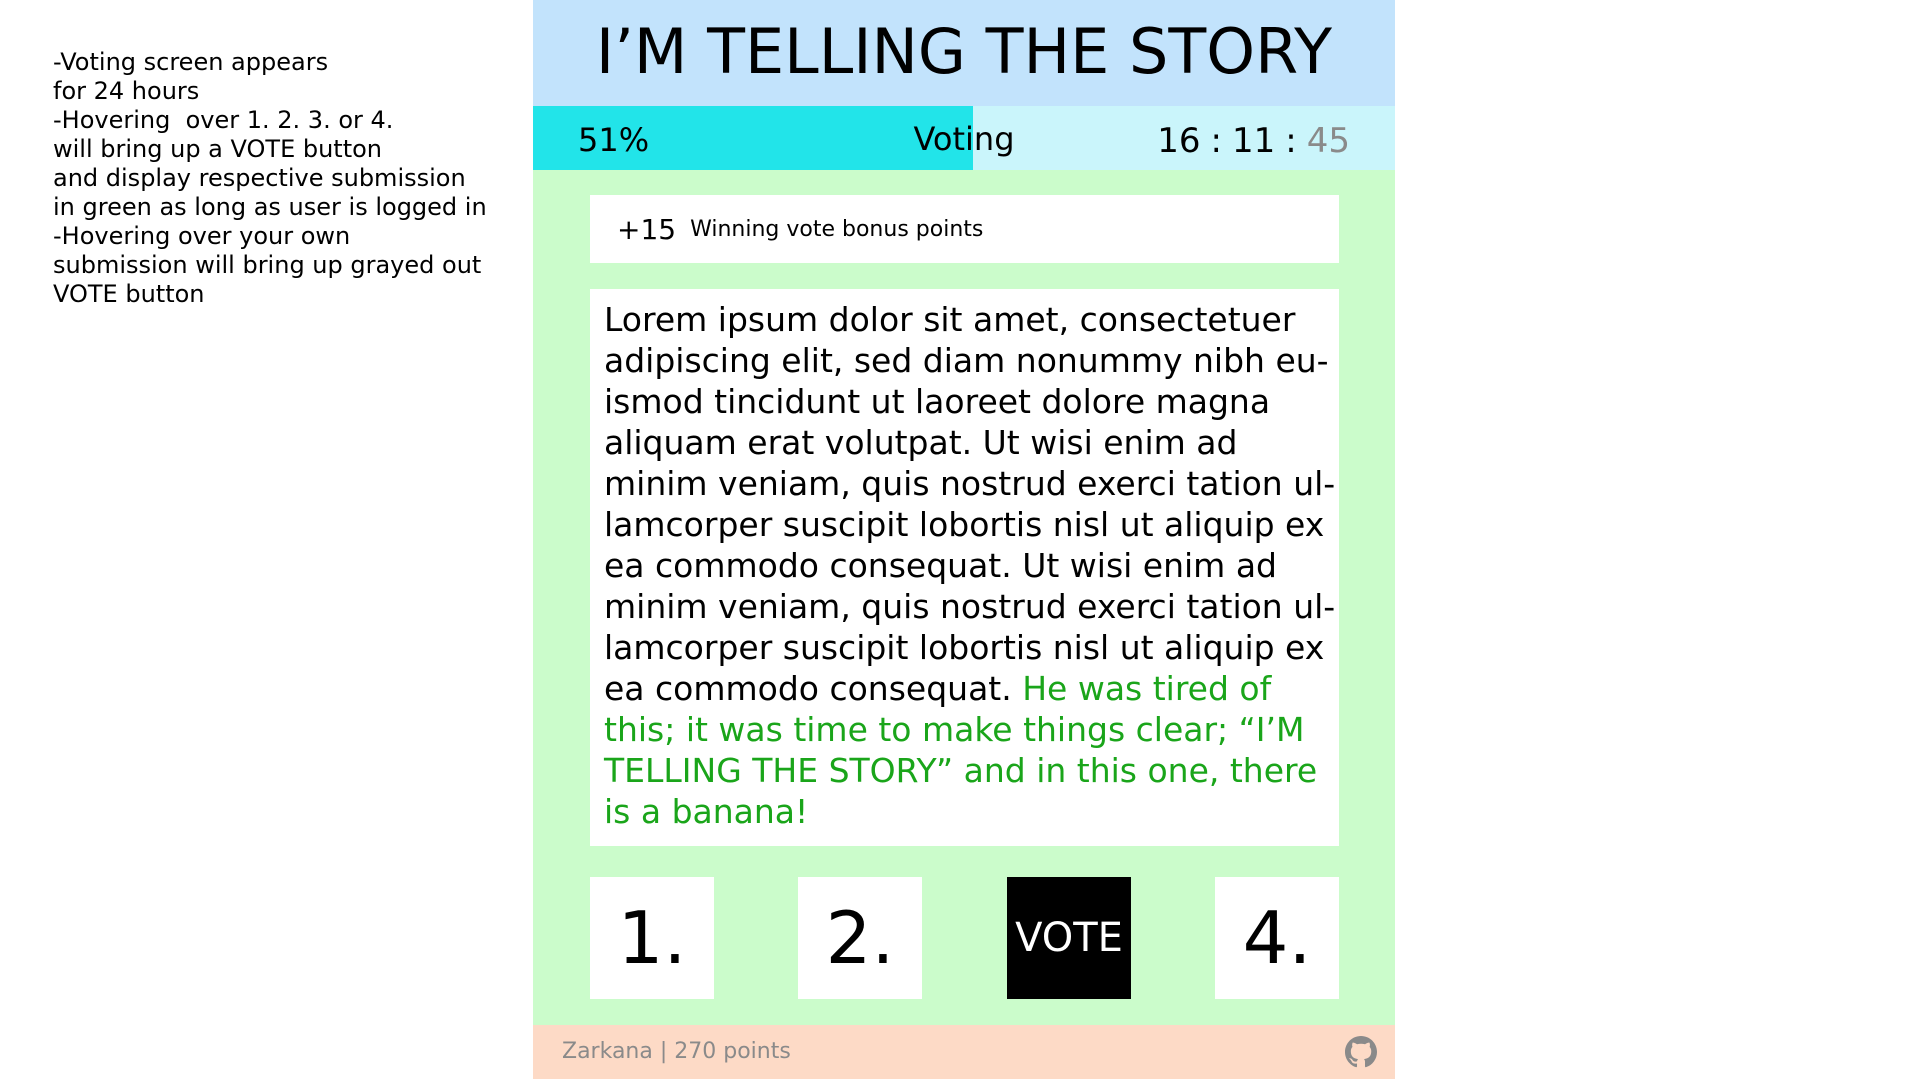 Image resolution: width=1920 pixels, height=1079 pixels. I want to click on timer-seconds: 45, so click(1328, 141).